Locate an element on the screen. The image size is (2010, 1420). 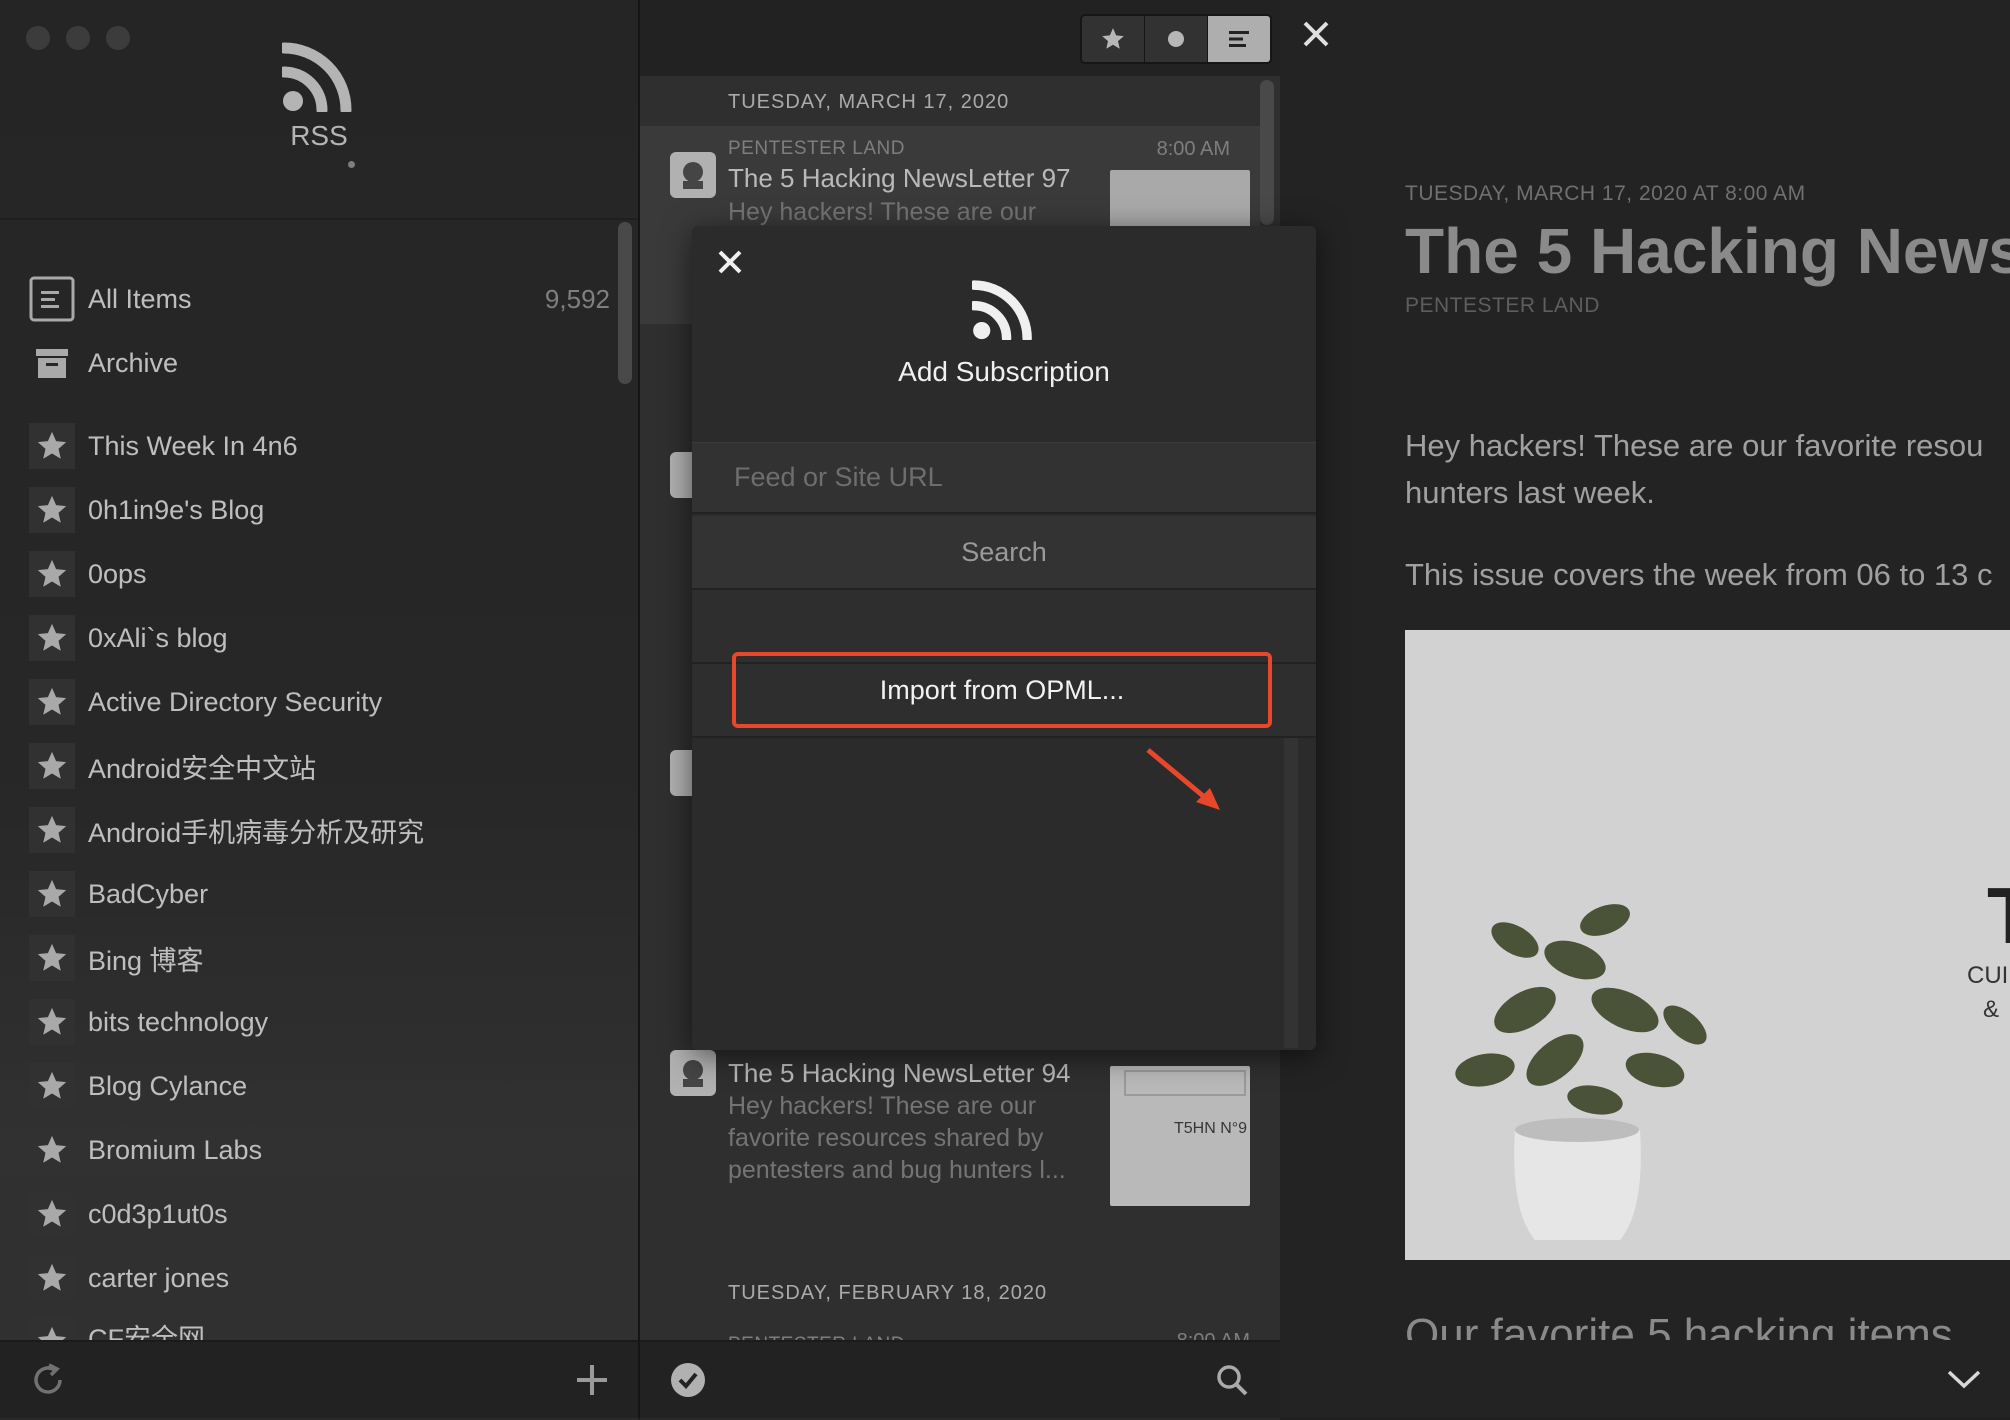
sidebar-feed-label: bits technology is located at coordinates (178, 1021).